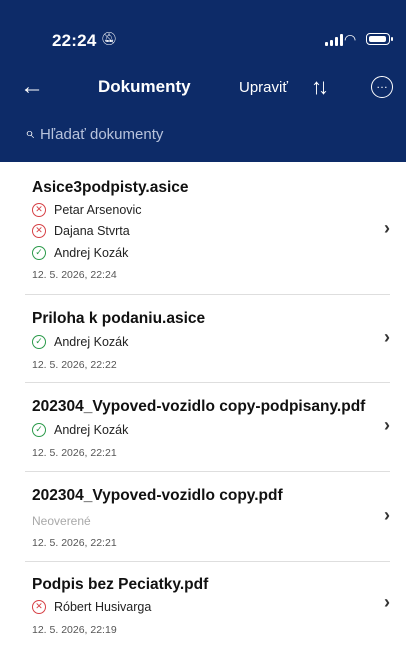  What do you see at coordinates (92, 231) in the screenshot?
I see `signer-name: Dajana Stvrta` at bounding box center [92, 231].